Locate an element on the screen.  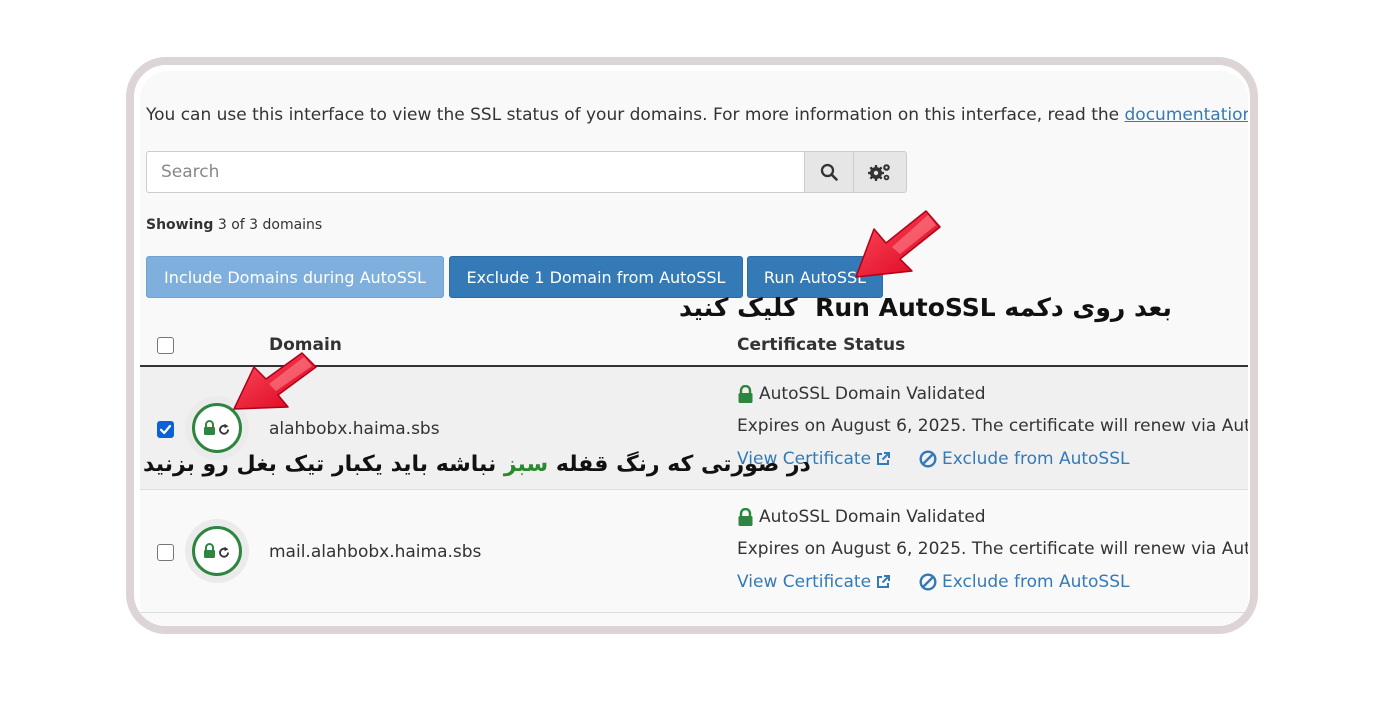
search-button is located at coordinates (830, 172).